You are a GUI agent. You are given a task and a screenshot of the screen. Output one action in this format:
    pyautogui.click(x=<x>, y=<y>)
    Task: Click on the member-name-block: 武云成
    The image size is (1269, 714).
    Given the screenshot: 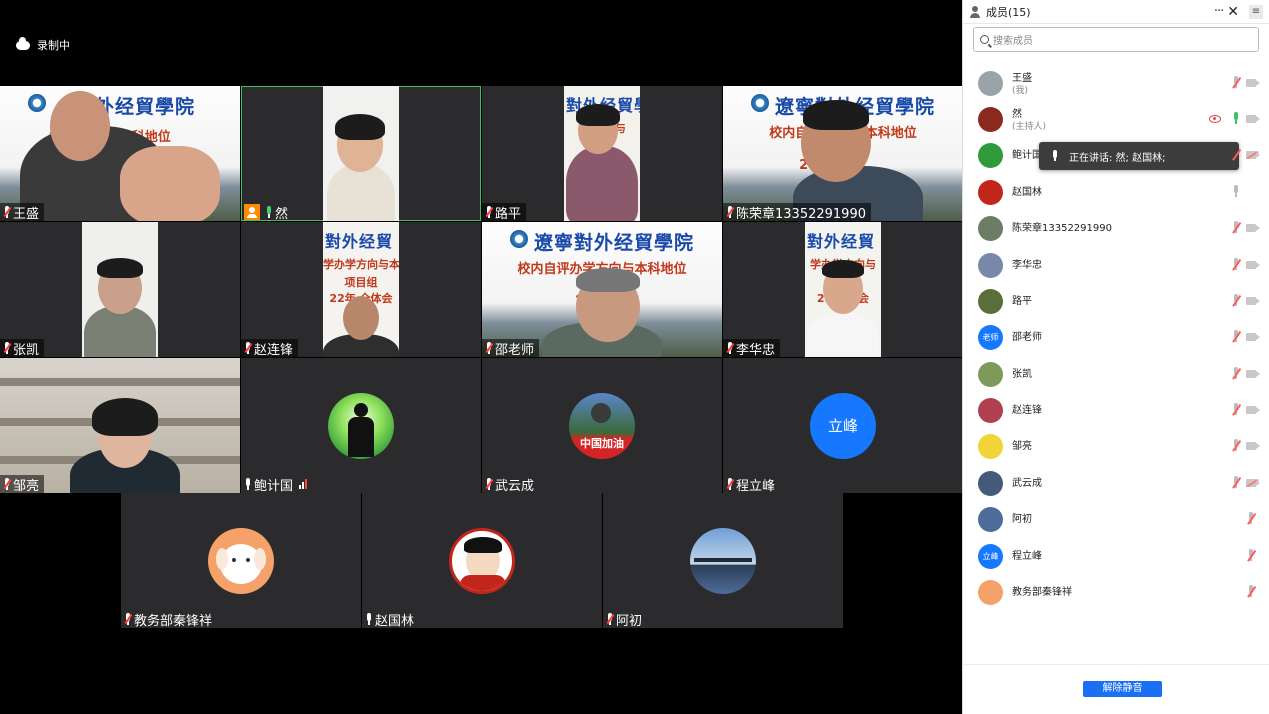 What is the action you would take?
    pyautogui.click(x=1027, y=483)
    